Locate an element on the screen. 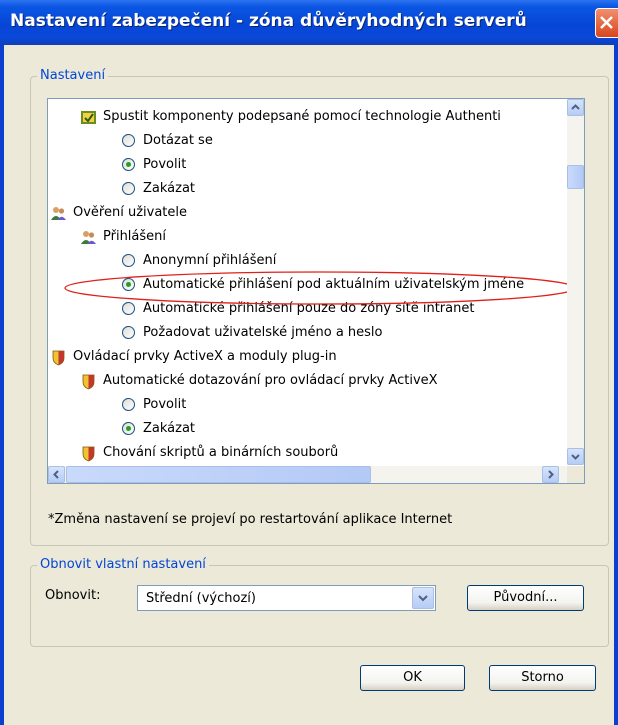  close-button is located at coordinates (606, 23).